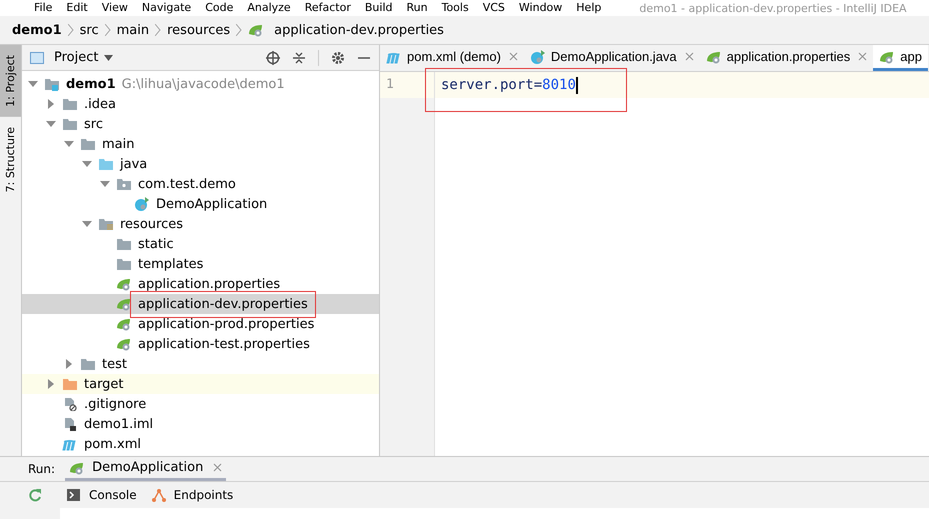 Image resolution: width=929 pixels, height=519 pixels. Describe the element at coordinates (42, 469) in the screenshot. I see `run-label: Run:` at that location.